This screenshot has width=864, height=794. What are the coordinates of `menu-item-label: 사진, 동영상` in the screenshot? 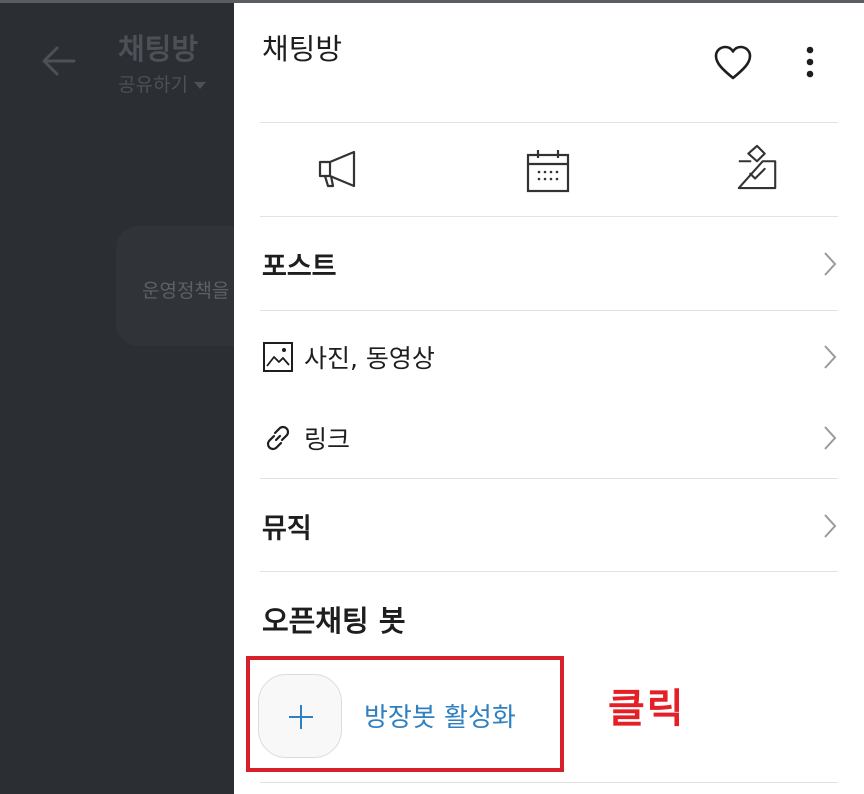 It's located at (369, 358).